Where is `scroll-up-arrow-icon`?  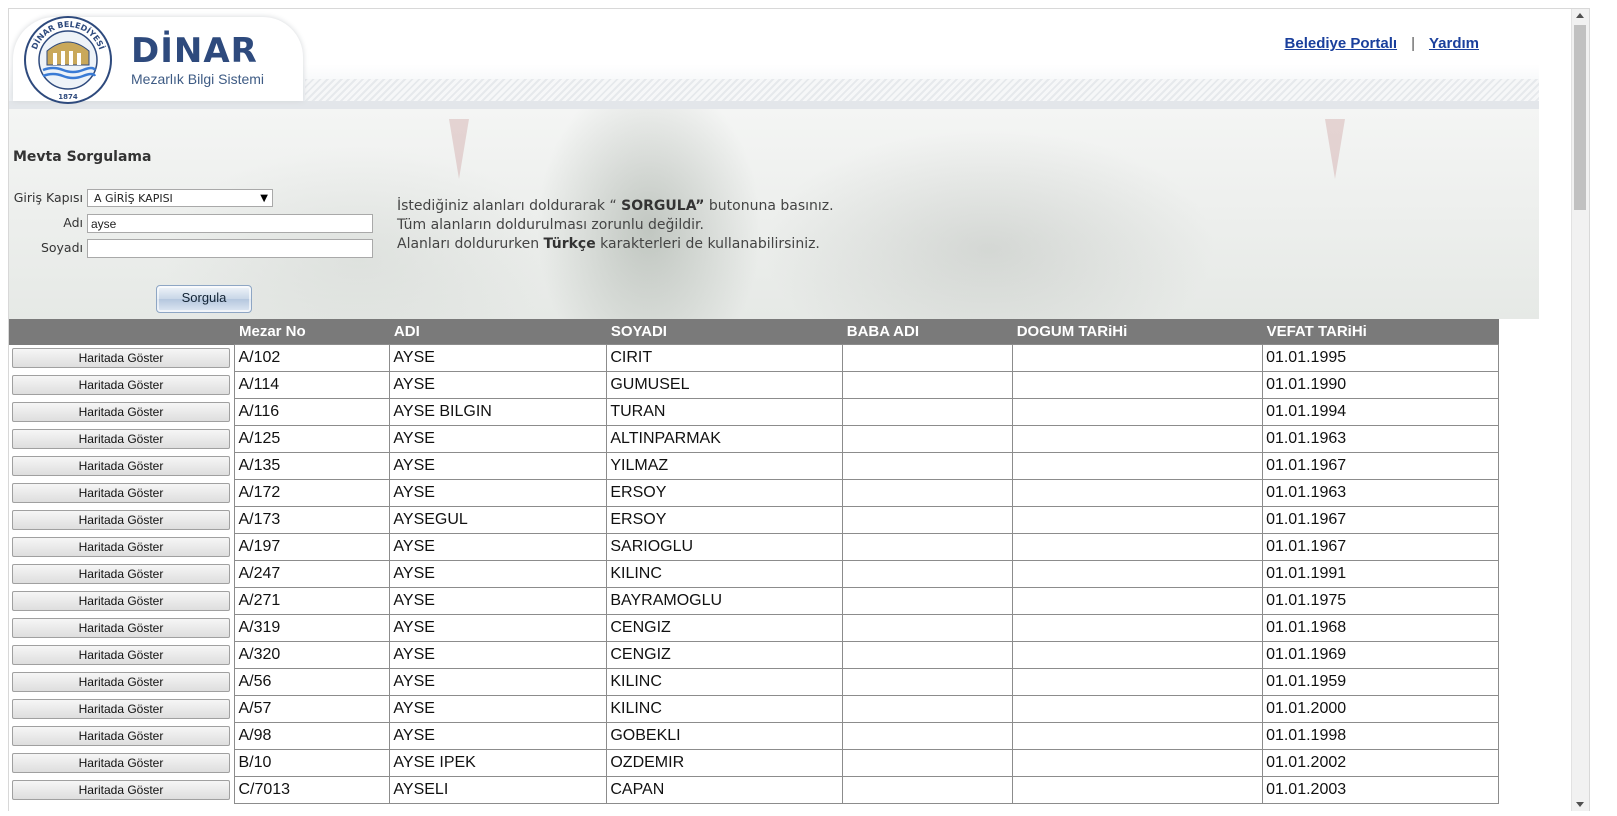 scroll-up-arrow-icon is located at coordinates (1580, 15).